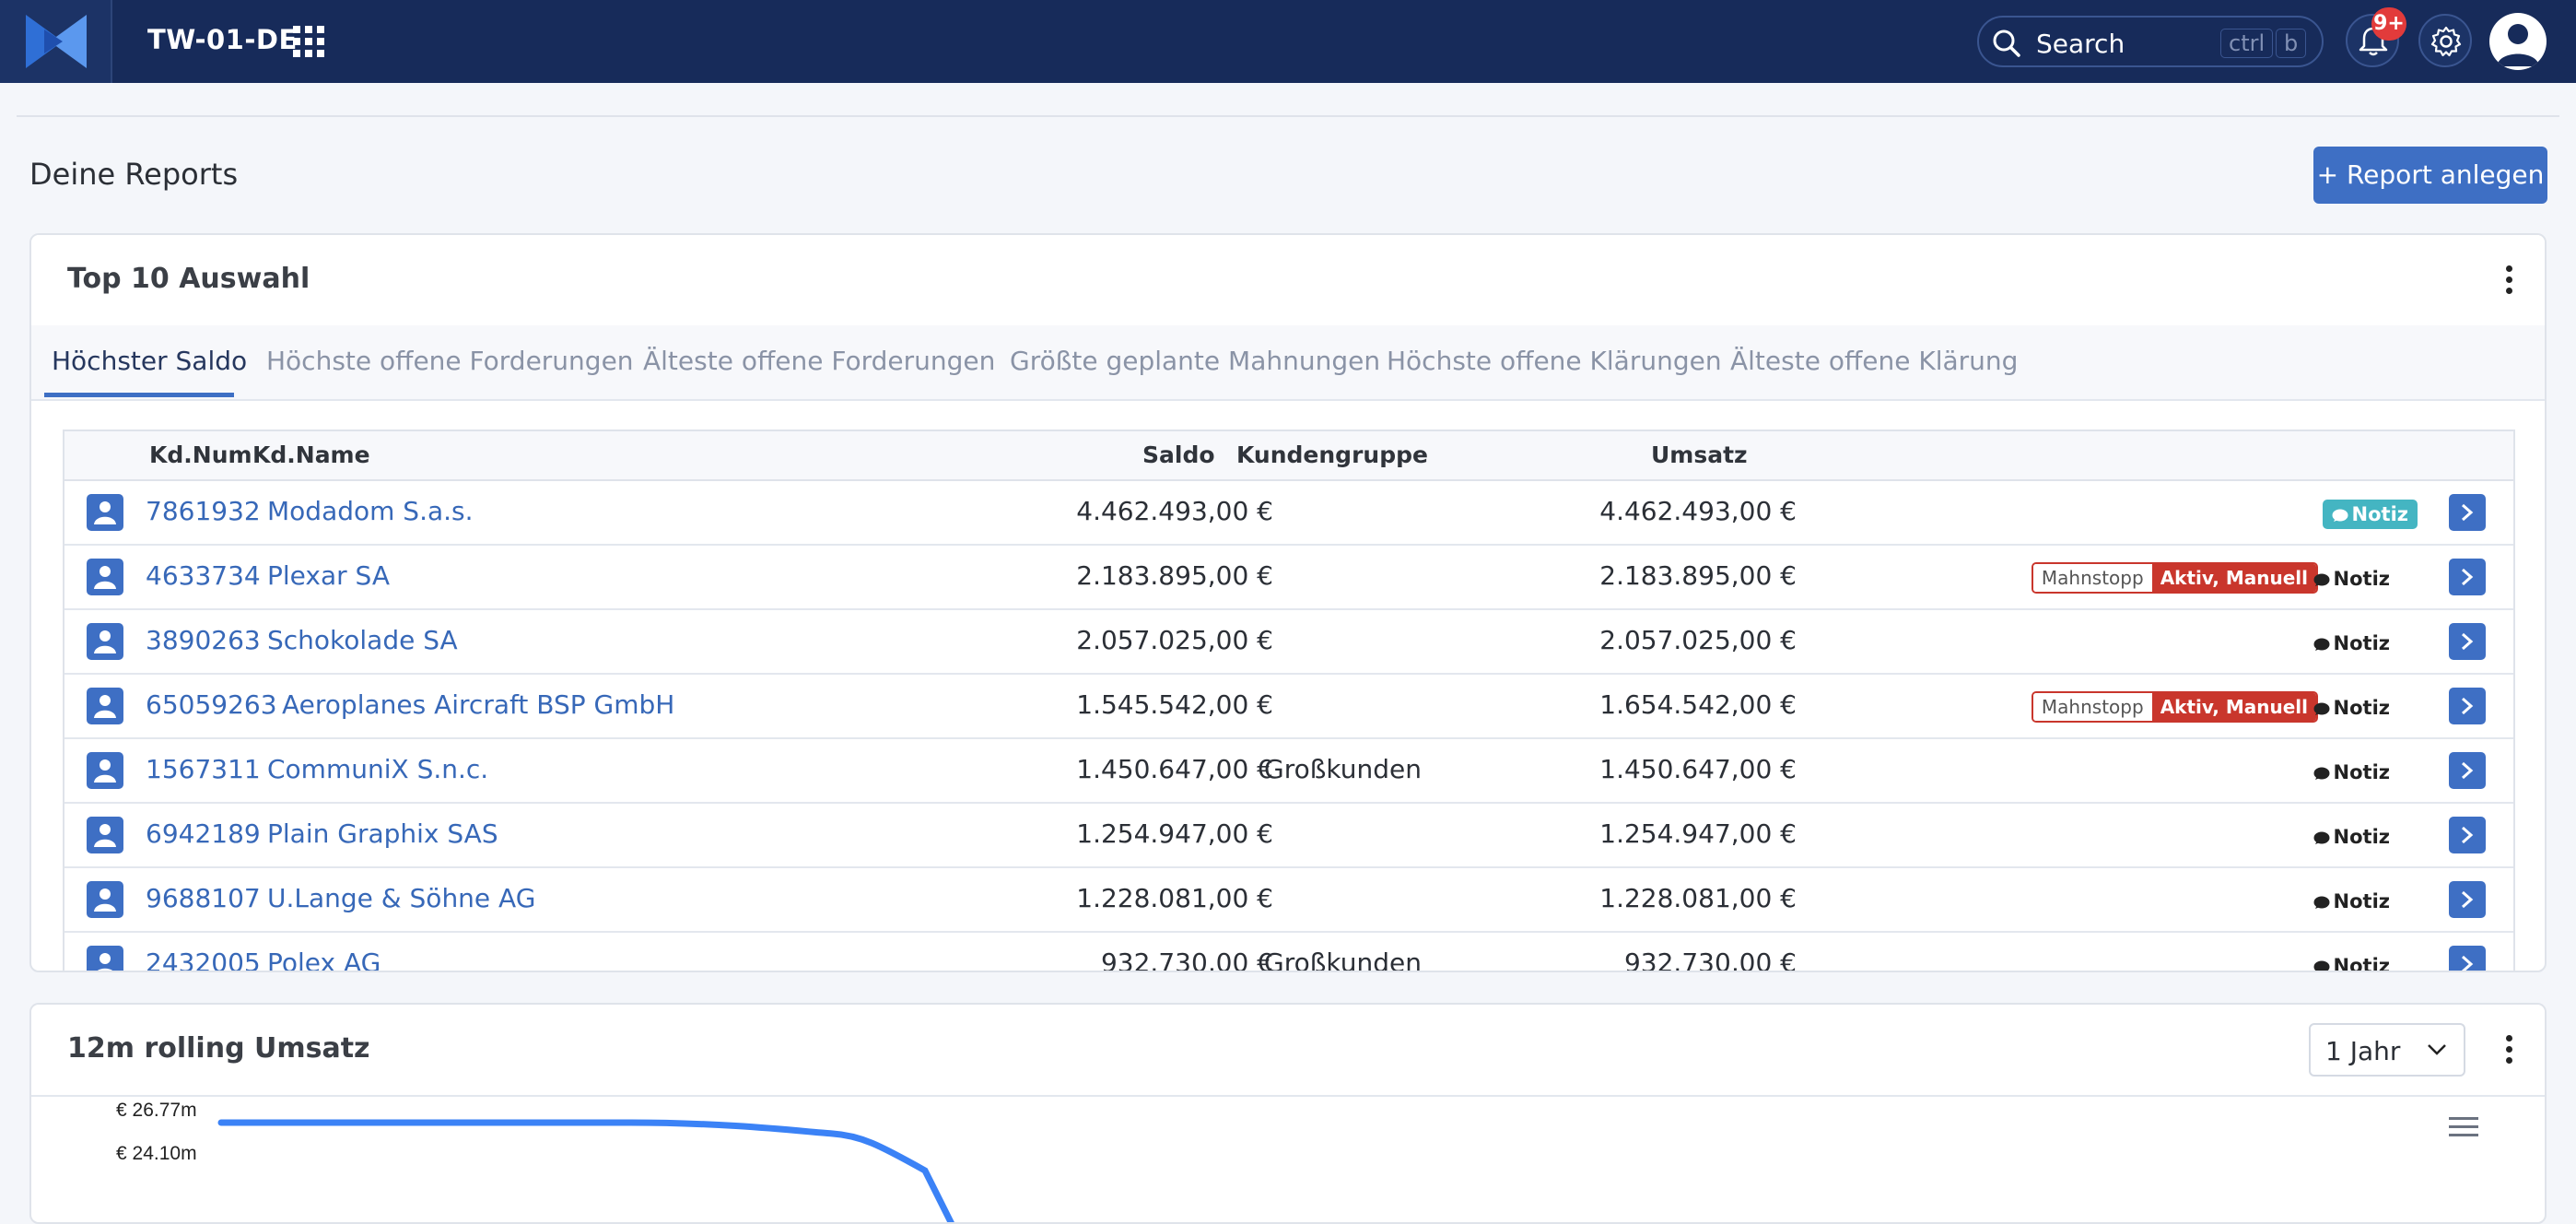 The height and width of the screenshot is (1224, 2576). What do you see at coordinates (149, 361) in the screenshot?
I see `tab-hoechster-saldo: Höchster Saldo` at bounding box center [149, 361].